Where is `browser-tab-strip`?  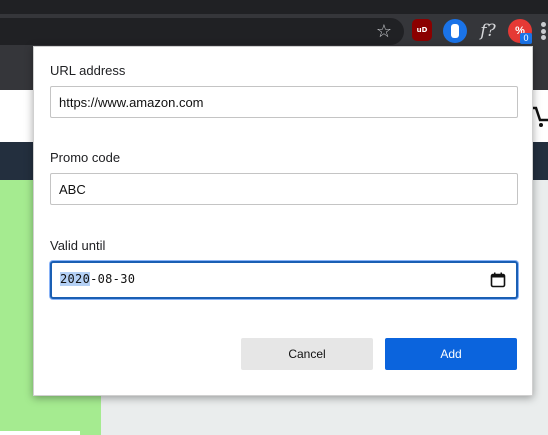
browser-tab-strip is located at coordinates (274, 7).